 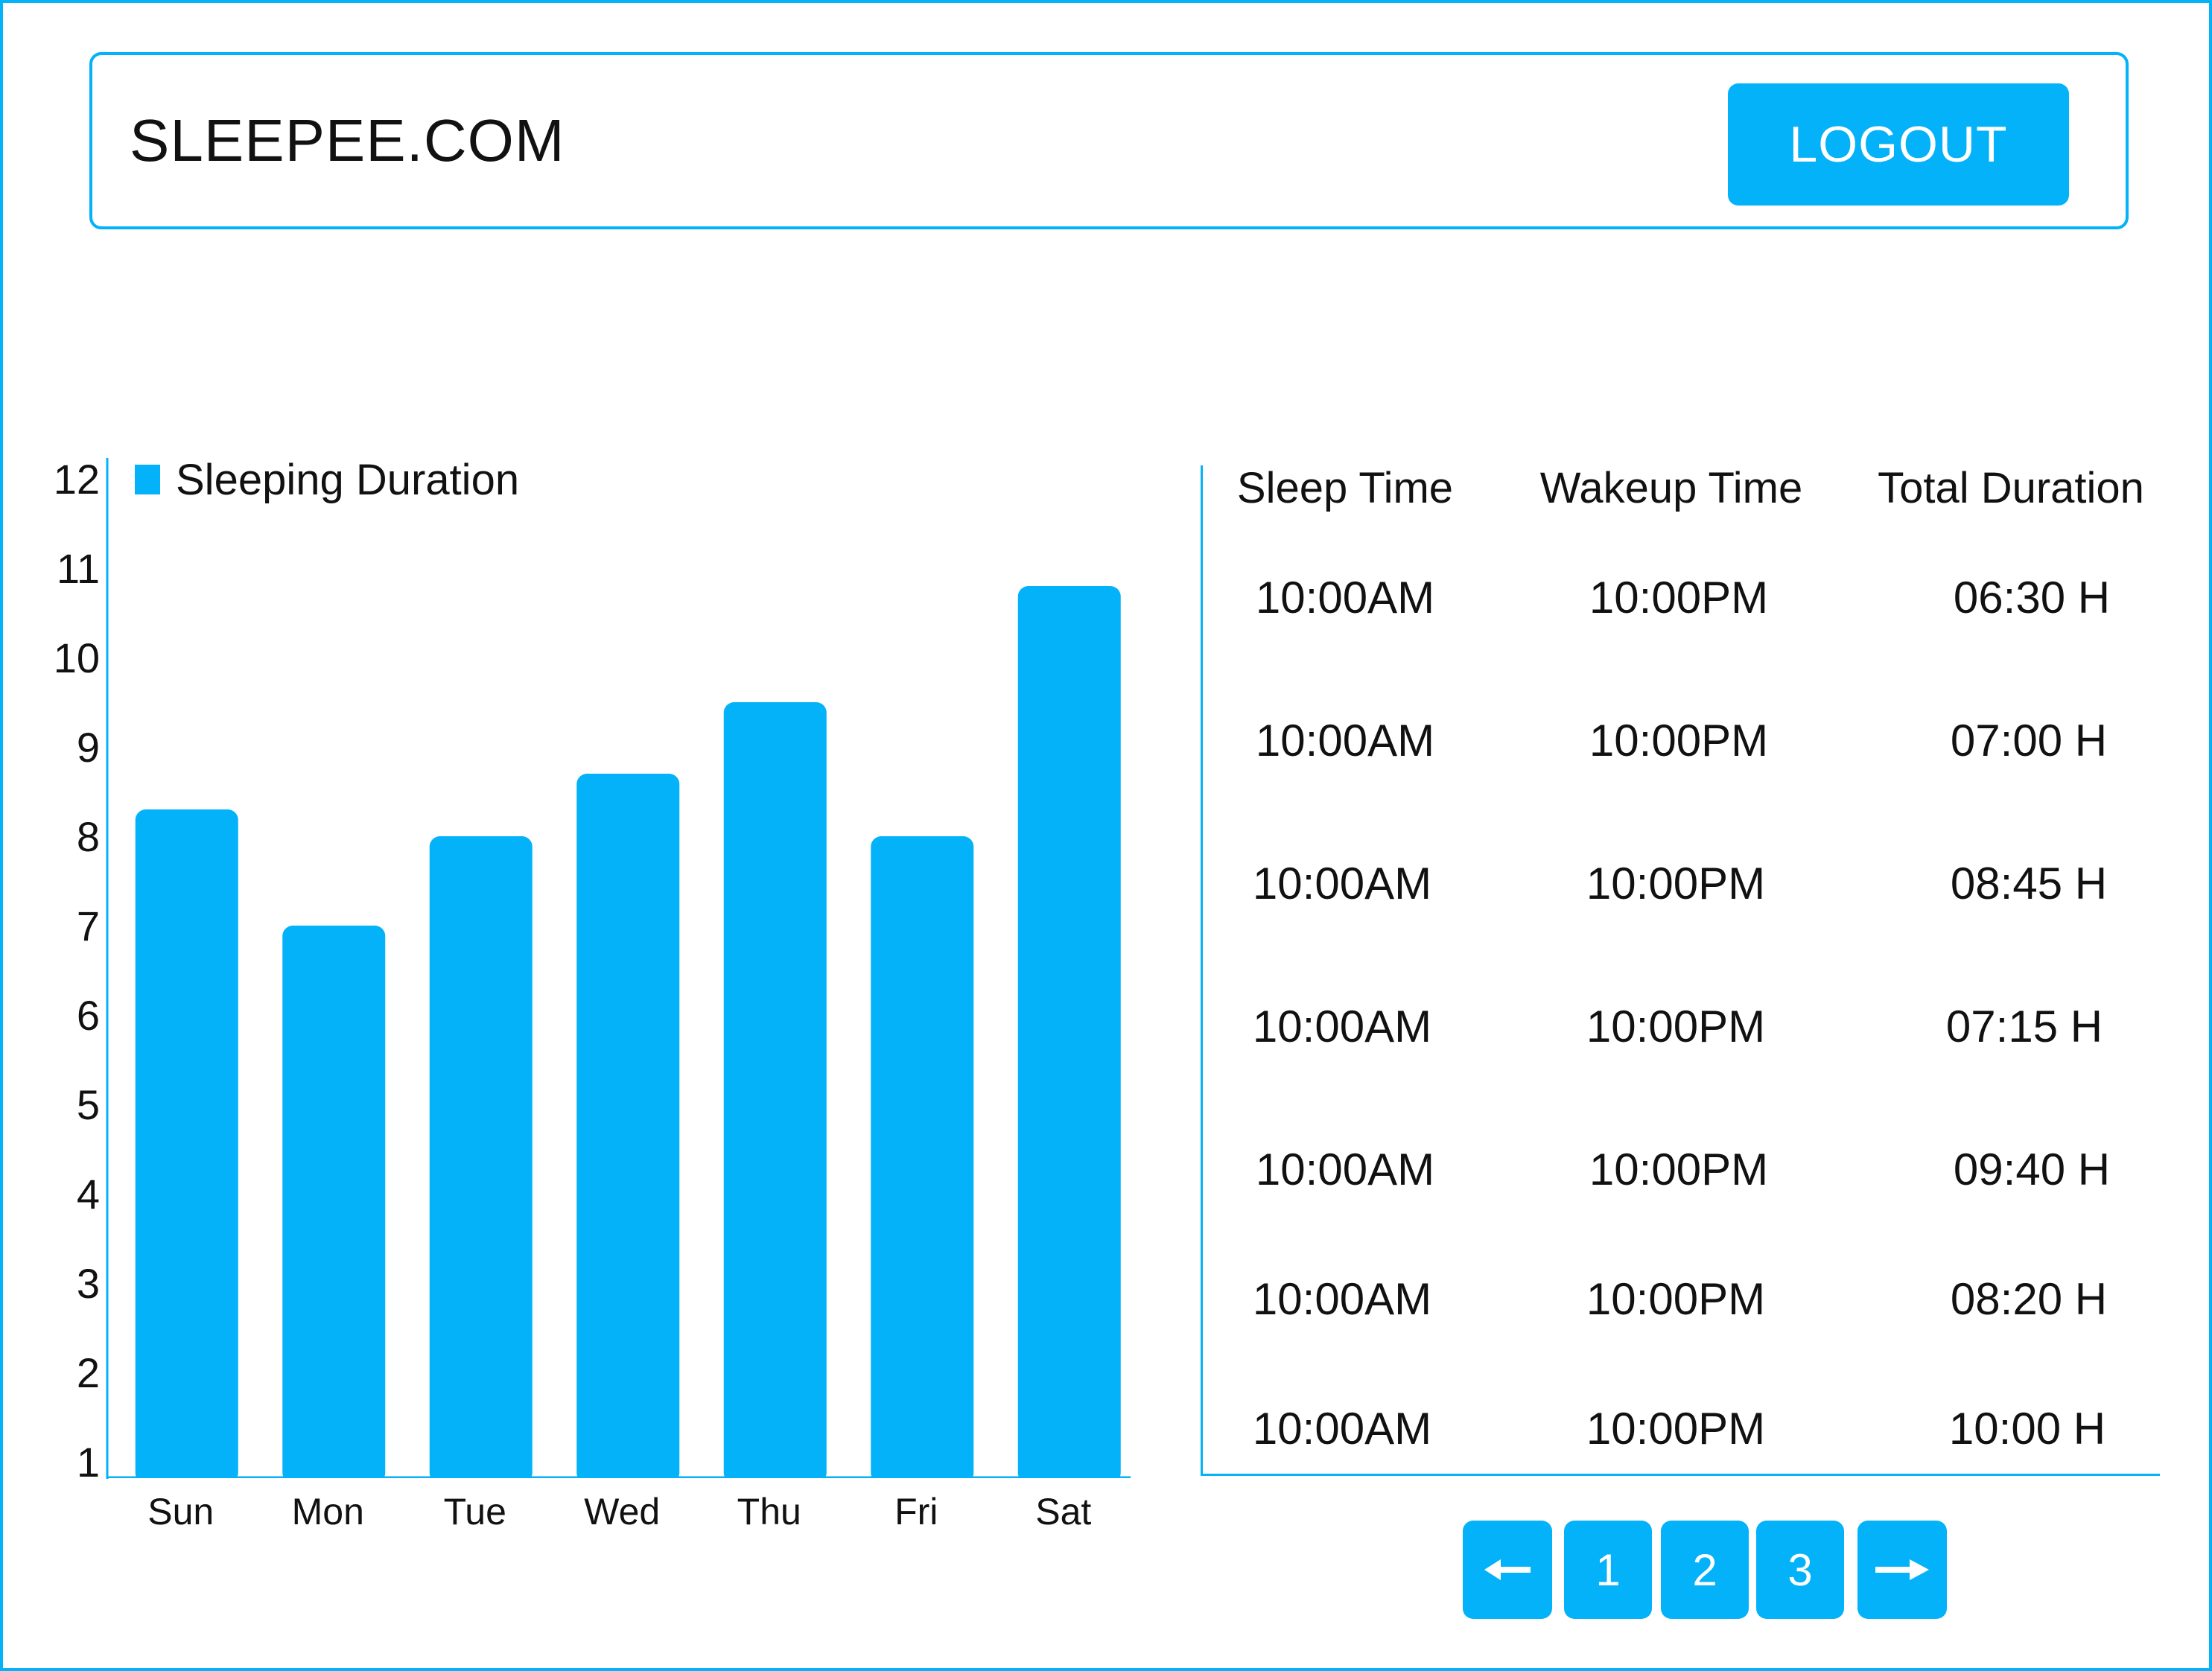 I want to click on logout-button: LOGOUT, so click(x=1898, y=144).